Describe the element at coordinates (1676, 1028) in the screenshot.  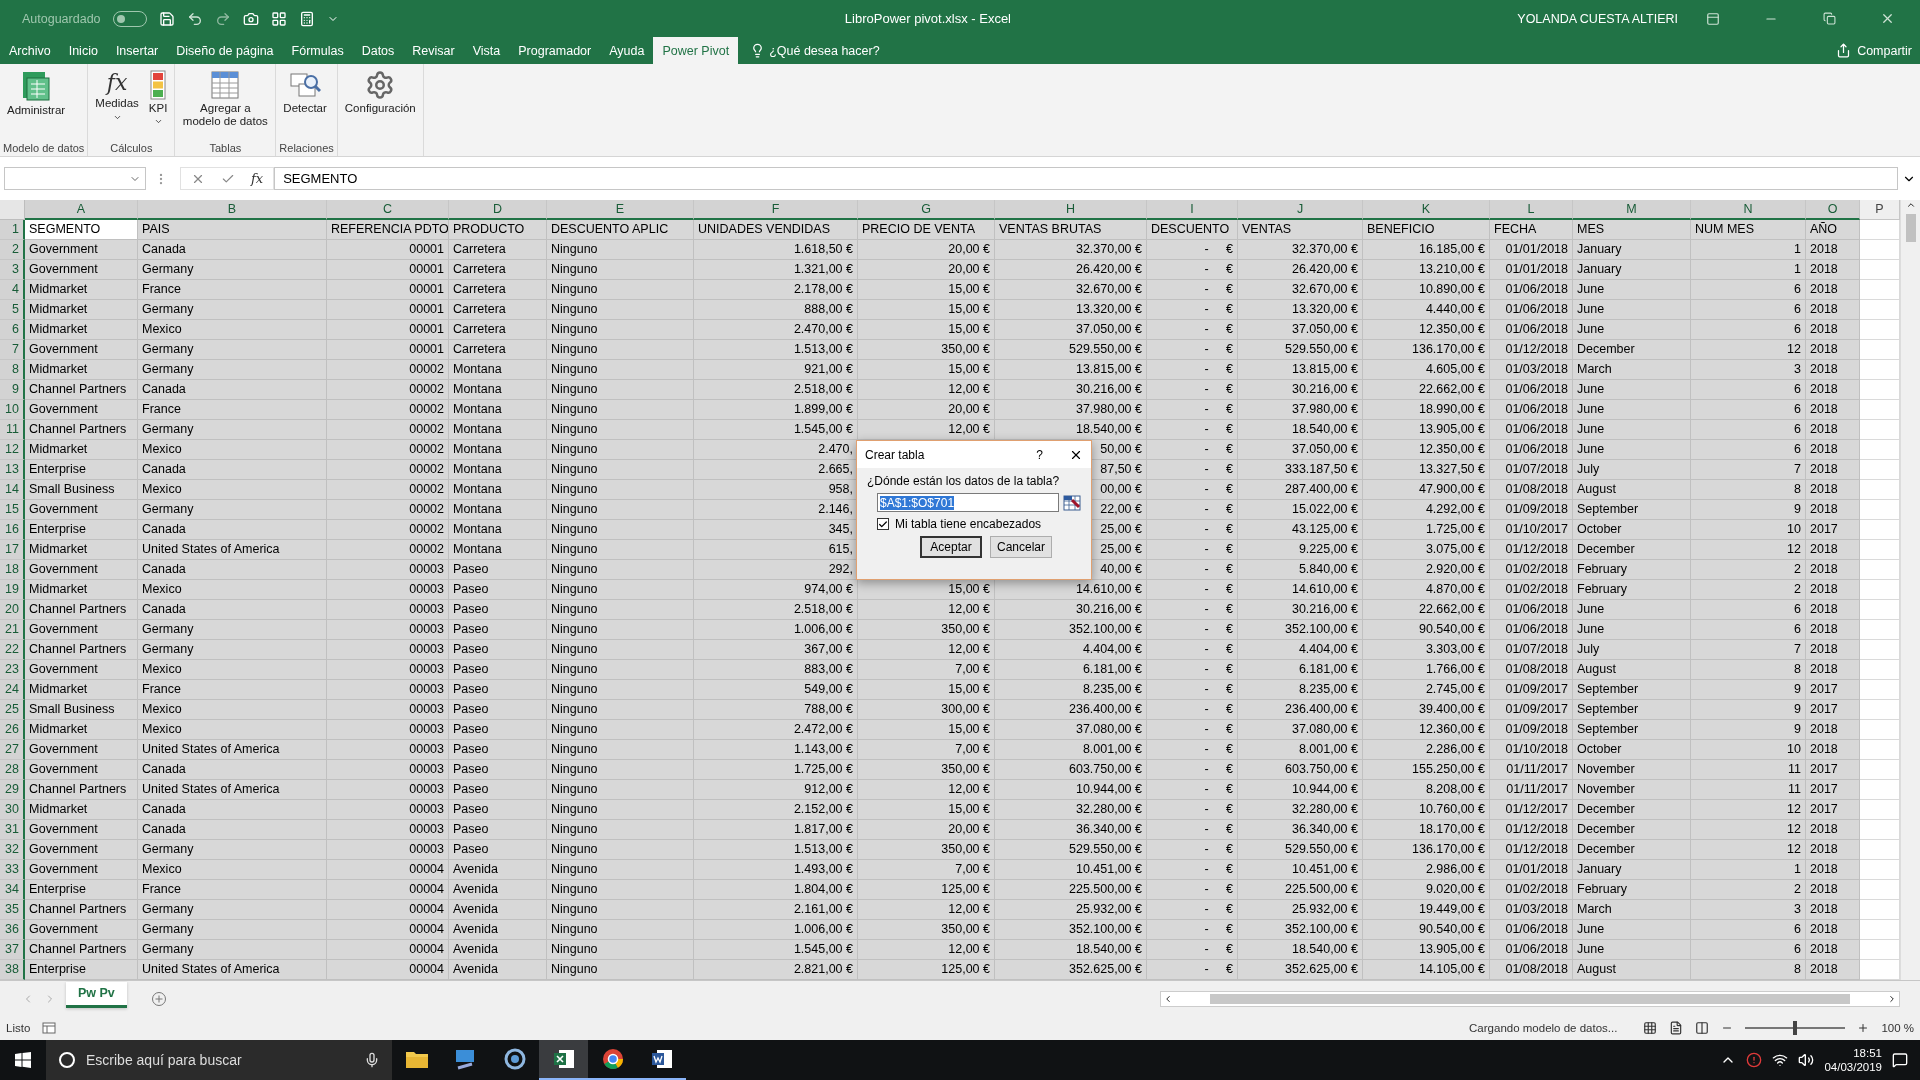
I see `page-layout-icon` at that location.